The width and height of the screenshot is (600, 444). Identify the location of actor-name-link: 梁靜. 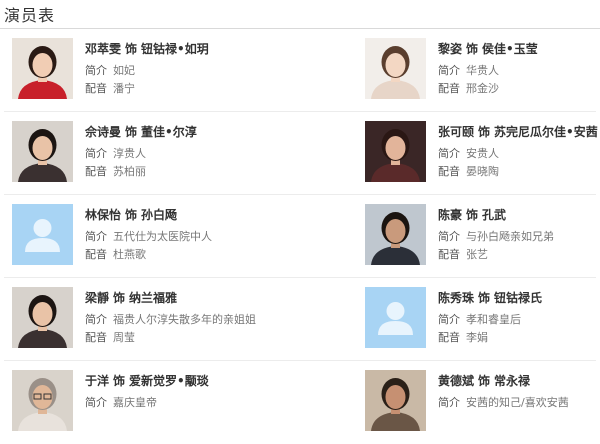
(97, 298).